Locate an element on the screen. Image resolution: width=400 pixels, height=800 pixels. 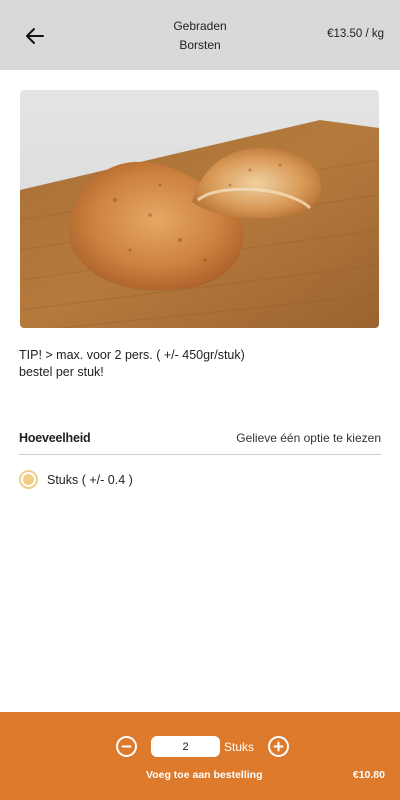
quantity-stepper: Stuks is located at coordinates (203, 746).